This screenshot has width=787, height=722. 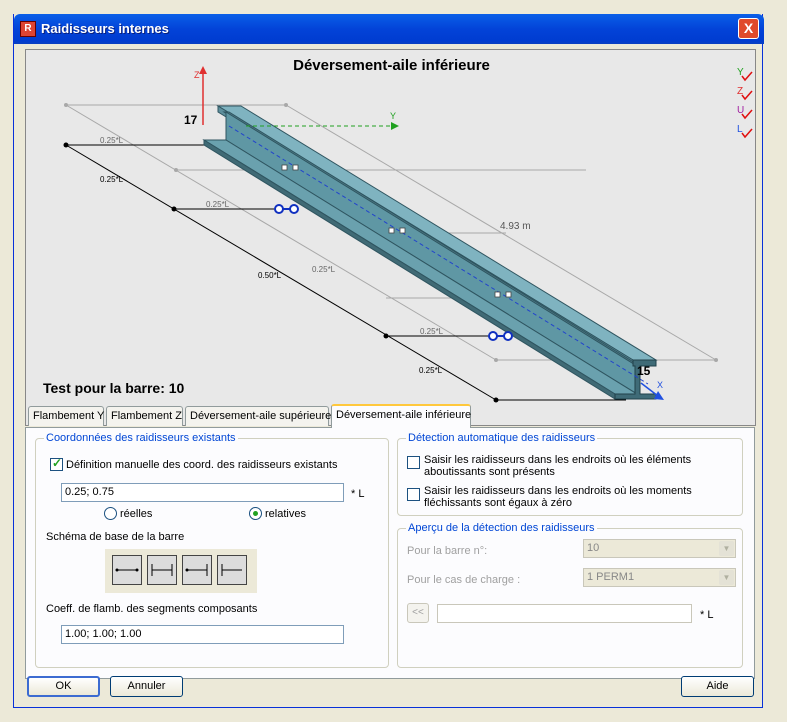 What do you see at coordinates (501, 528) in the screenshot?
I see `group-apercu-title: Aperçu de la détection des raidisseurs` at bounding box center [501, 528].